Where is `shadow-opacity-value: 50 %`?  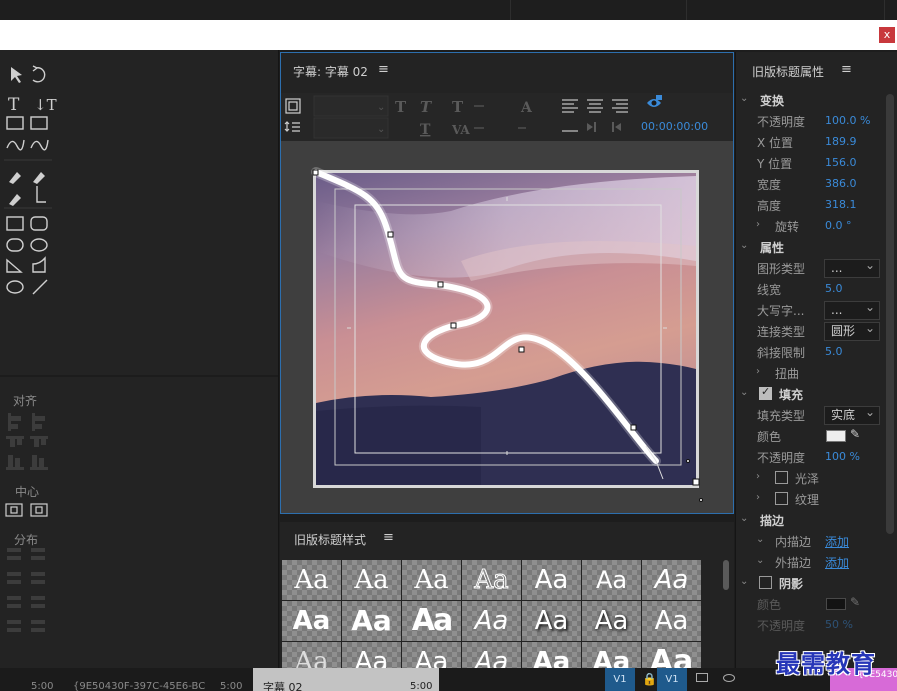 shadow-opacity-value: 50 % is located at coordinates (839, 624).